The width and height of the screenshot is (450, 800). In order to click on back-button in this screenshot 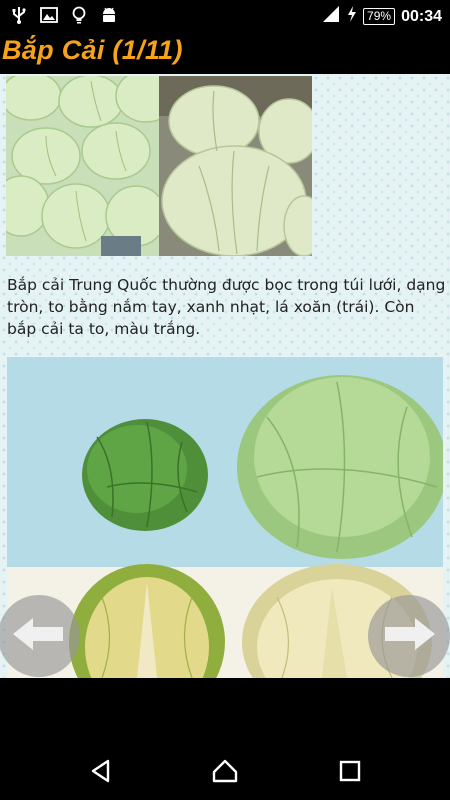, I will do `click(101, 773)`.